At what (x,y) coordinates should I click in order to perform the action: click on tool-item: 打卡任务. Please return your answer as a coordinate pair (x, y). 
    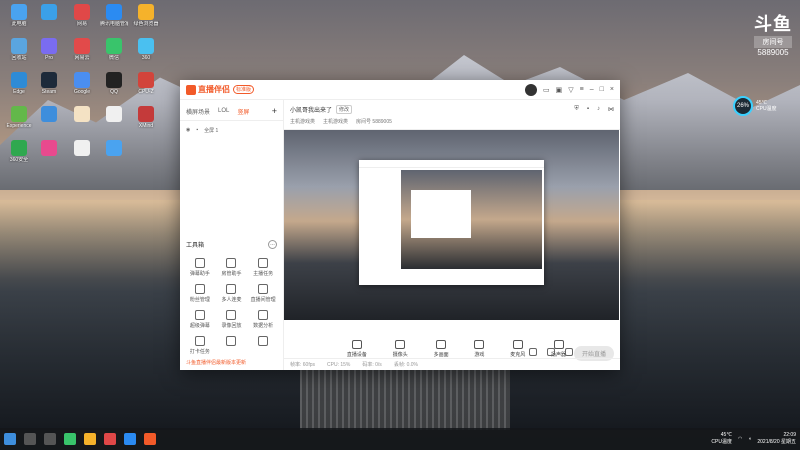
    Looking at the image, I should click on (200, 345).